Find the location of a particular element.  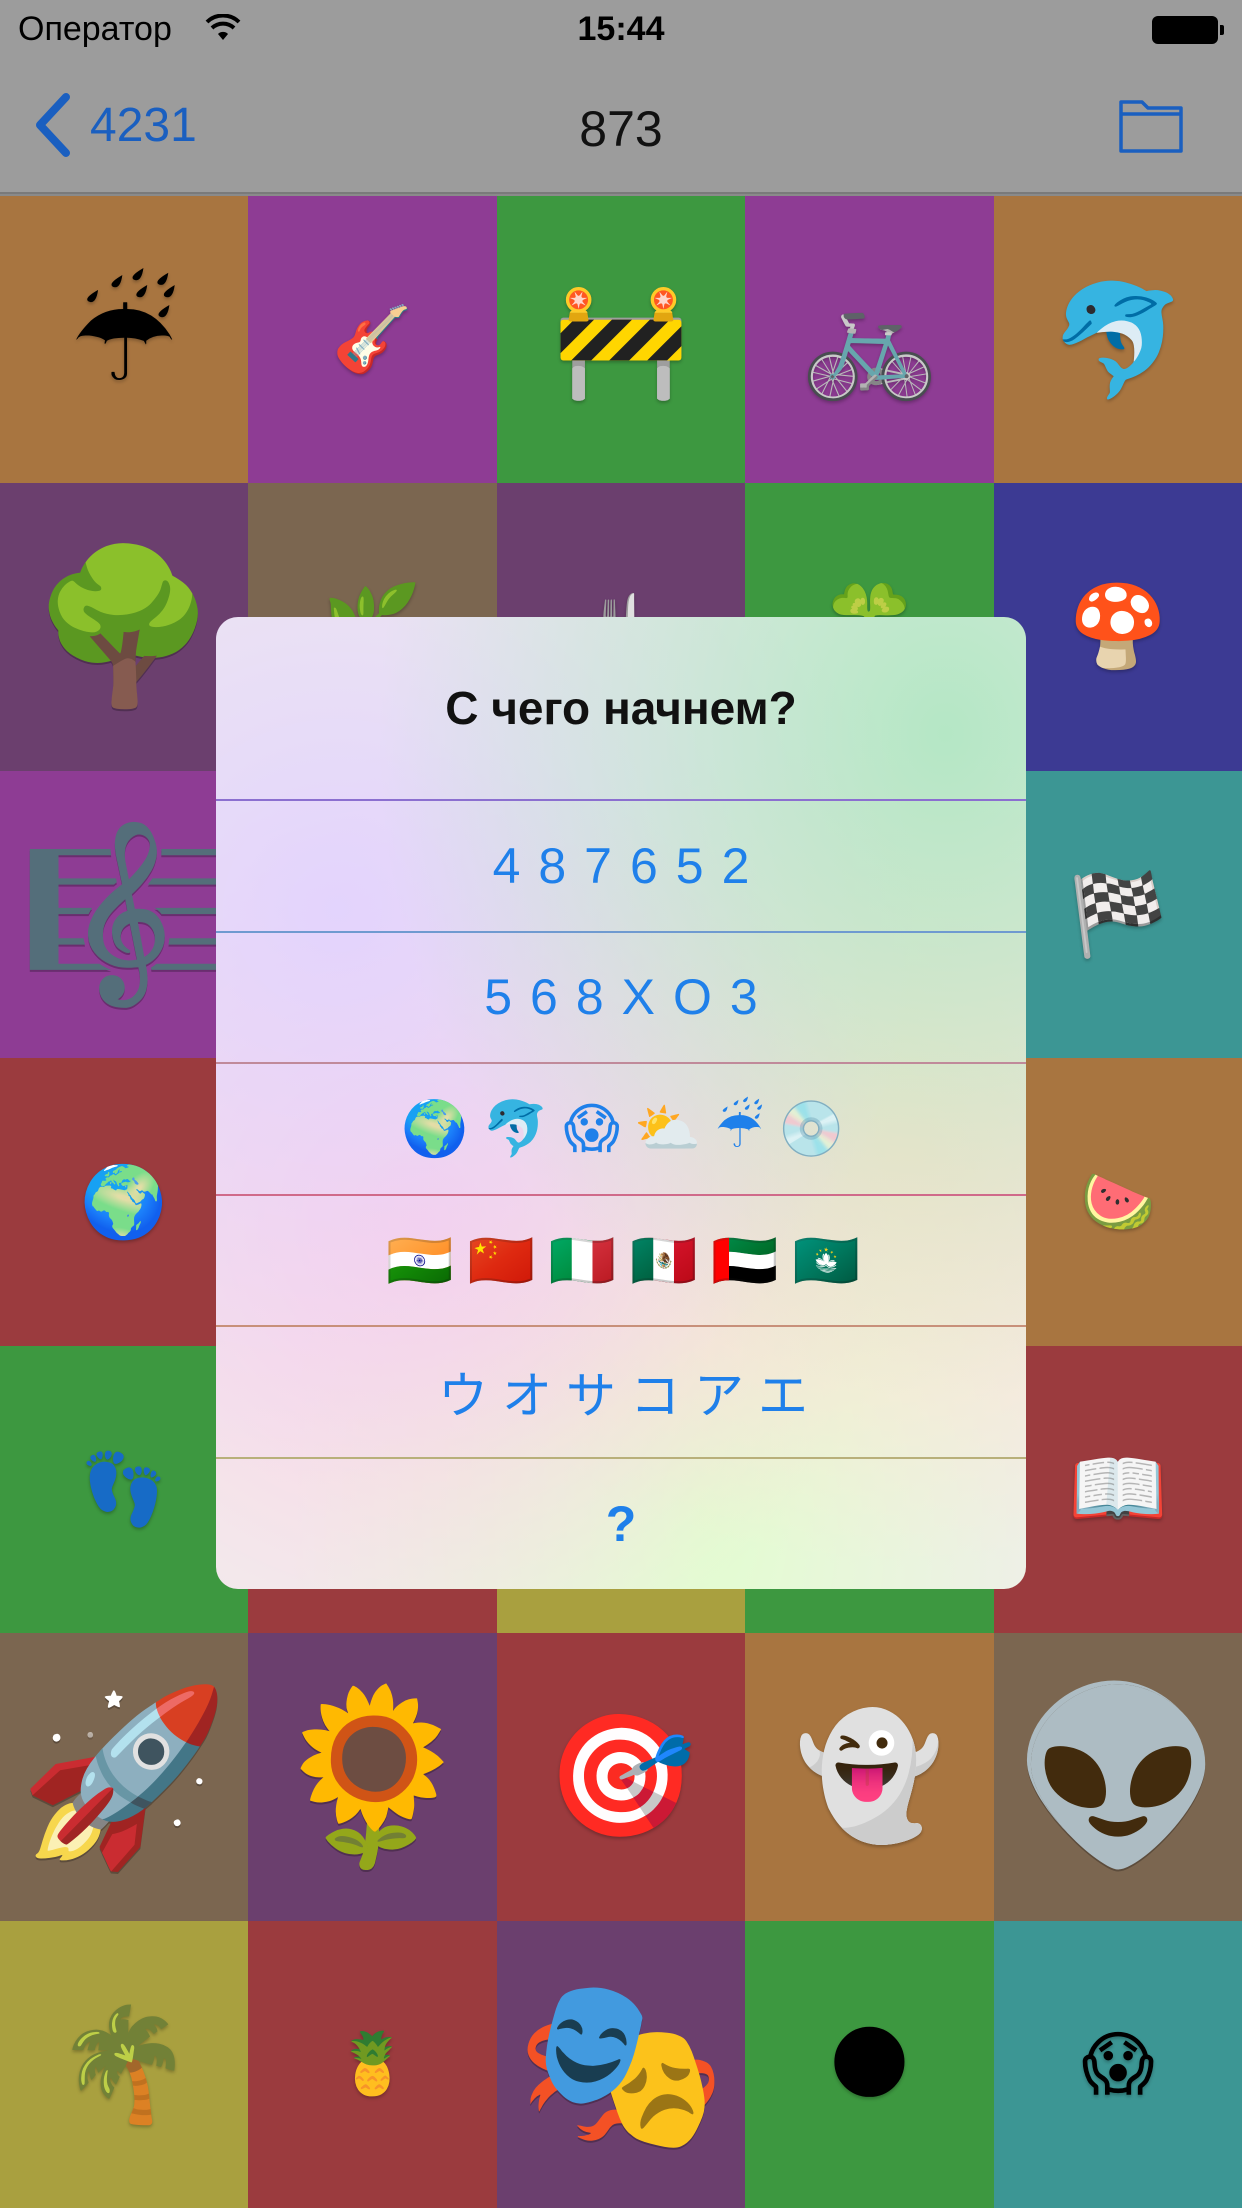

grid-tile: 🚲 is located at coordinates (869, 340).